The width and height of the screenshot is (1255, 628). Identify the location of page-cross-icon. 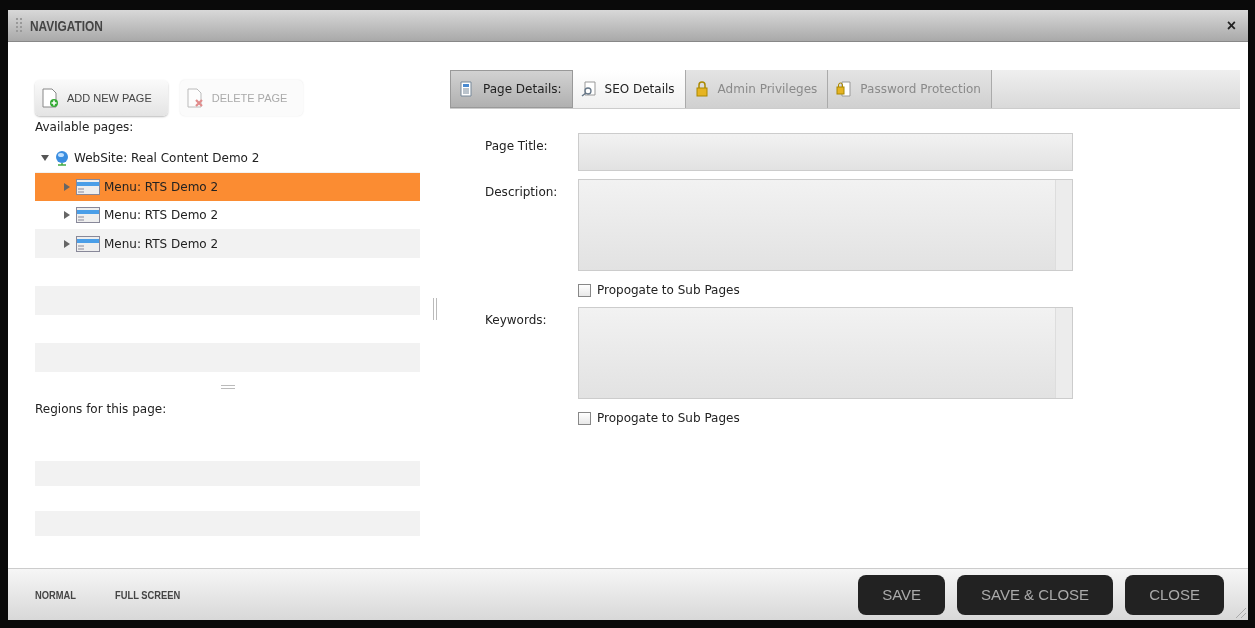
(194, 98).